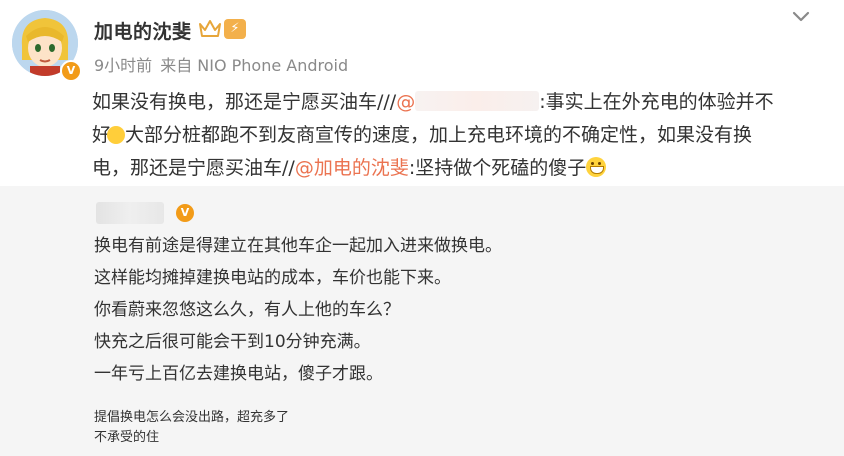  I want to click on post-meta: 9小时前 来自 NIO Phone Android, so click(221, 64).